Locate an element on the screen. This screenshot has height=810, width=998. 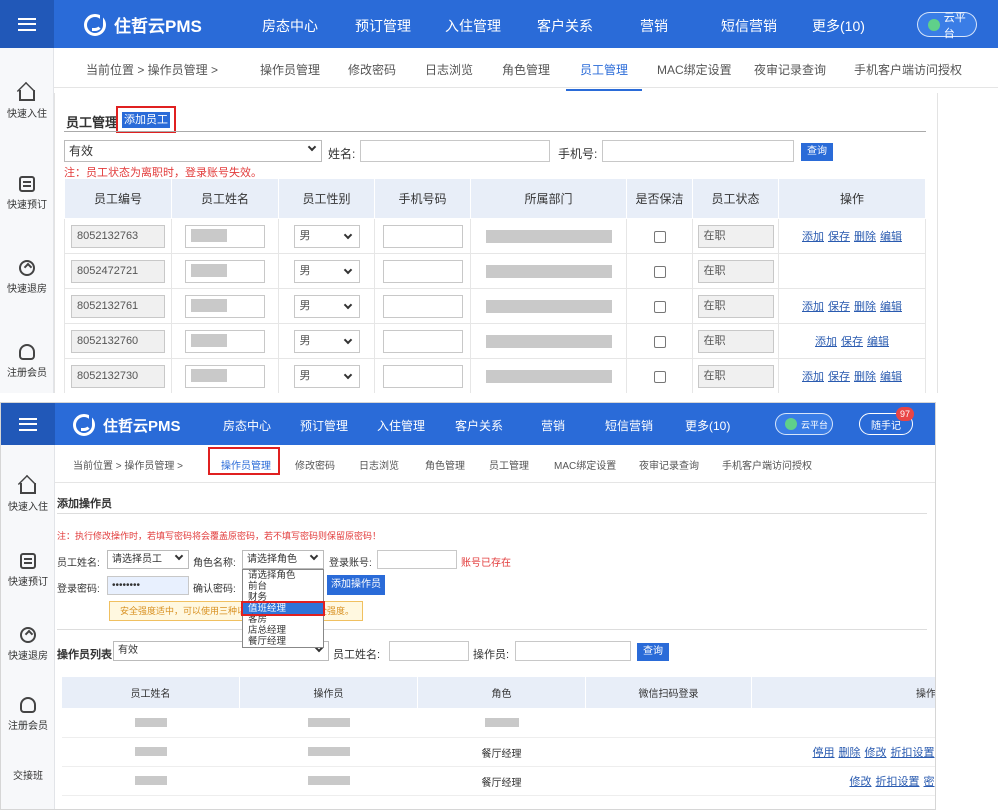
name-search-input is located at coordinates (455, 151).